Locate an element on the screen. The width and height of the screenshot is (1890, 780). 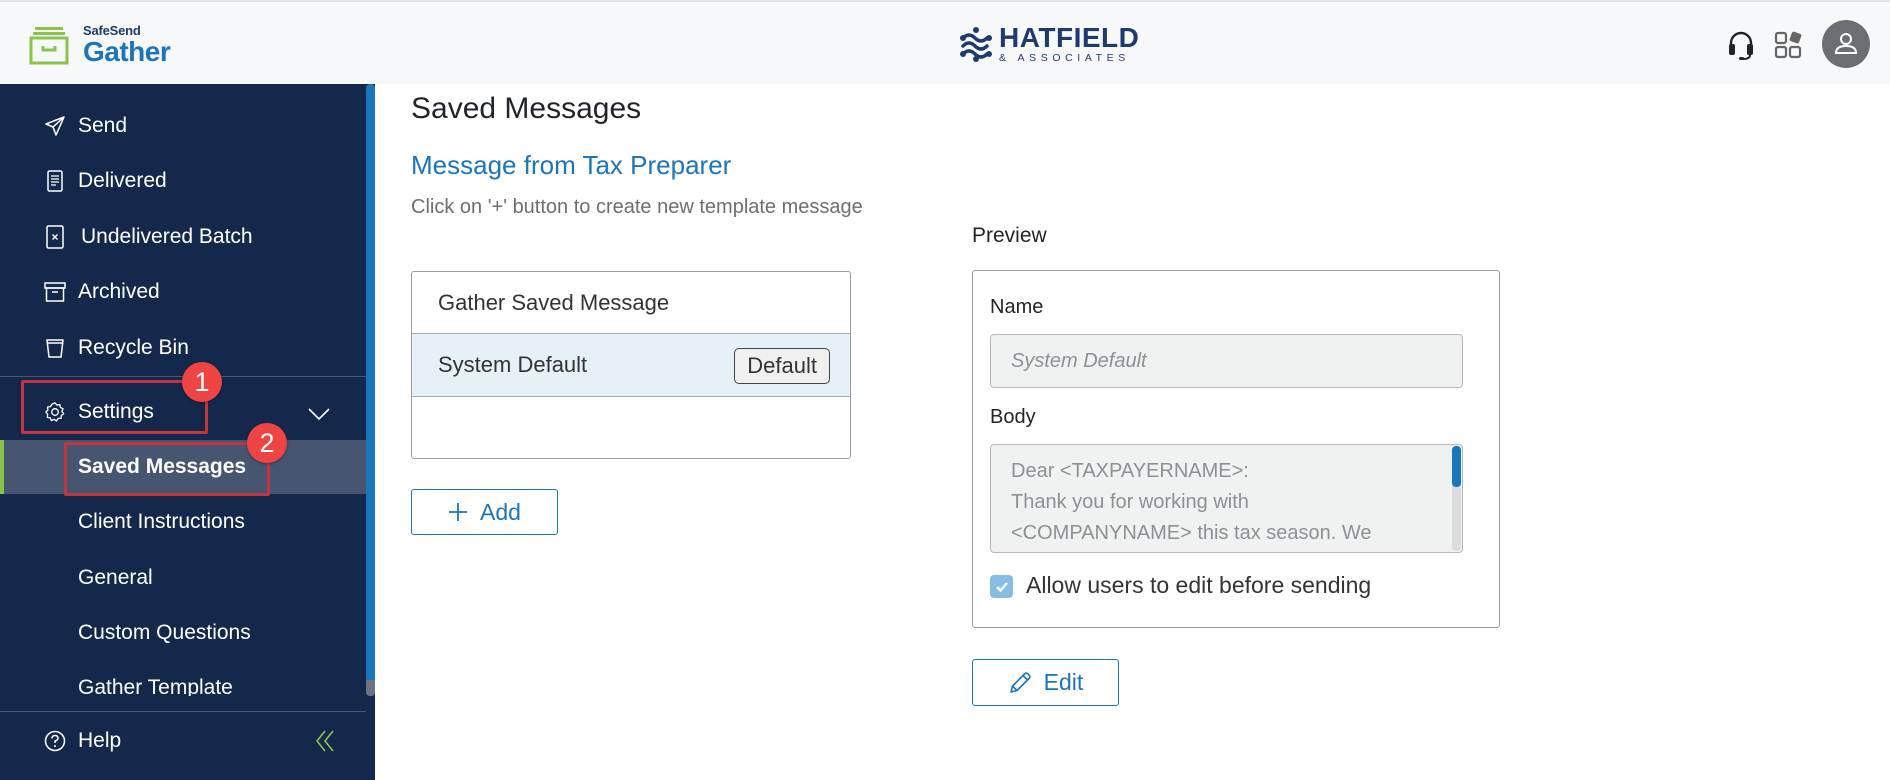
sidebar-item-label: Undelivered Batch is located at coordinates (167, 236).